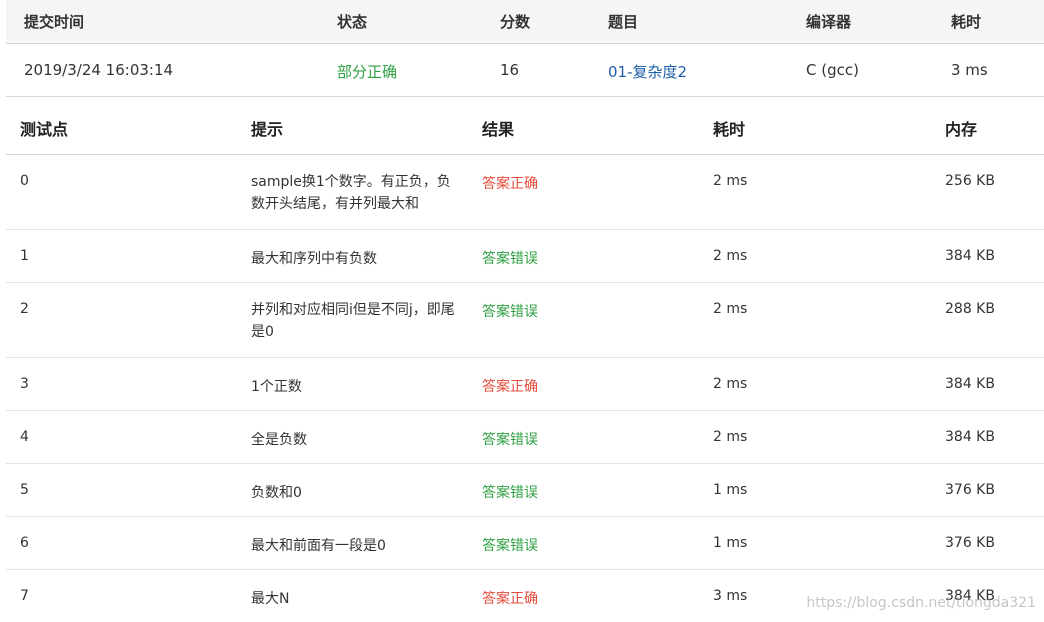 The height and width of the screenshot is (622, 1044). What do you see at coordinates (24, 384) in the screenshot?
I see `case-id: 3` at bounding box center [24, 384].